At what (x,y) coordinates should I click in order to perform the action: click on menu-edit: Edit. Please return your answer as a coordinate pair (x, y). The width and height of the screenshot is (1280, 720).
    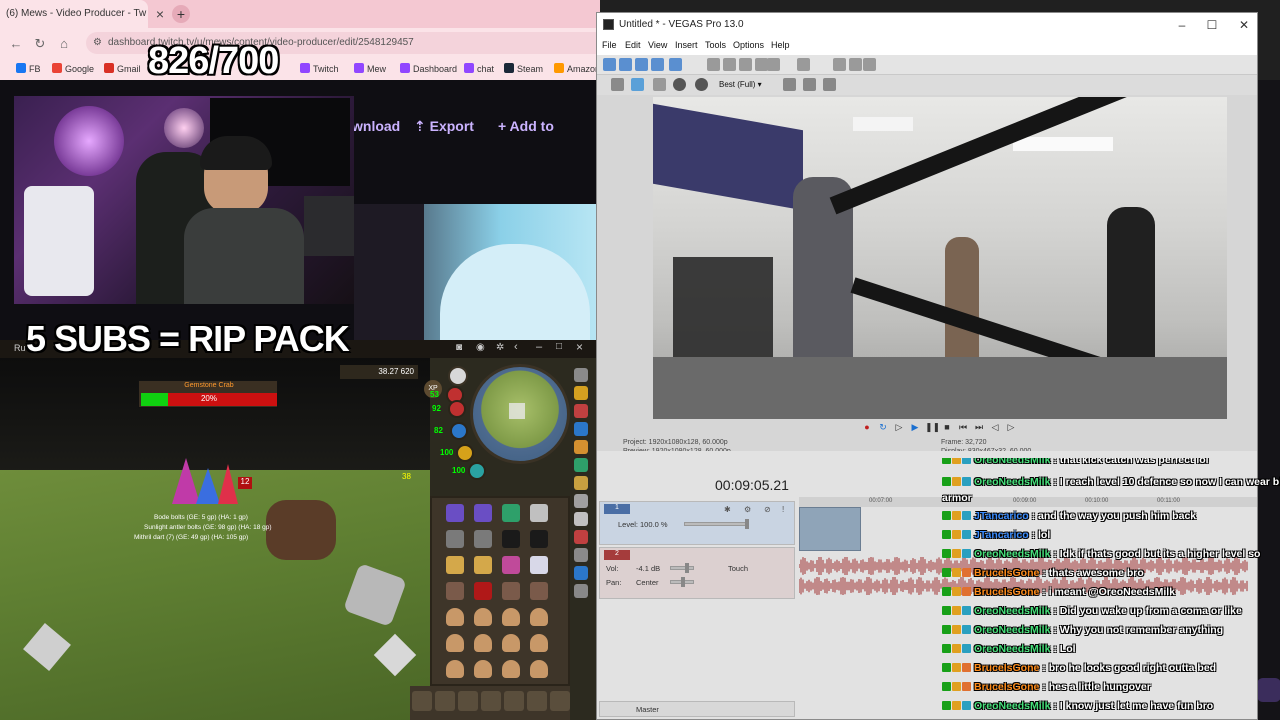
    Looking at the image, I should click on (633, 45).